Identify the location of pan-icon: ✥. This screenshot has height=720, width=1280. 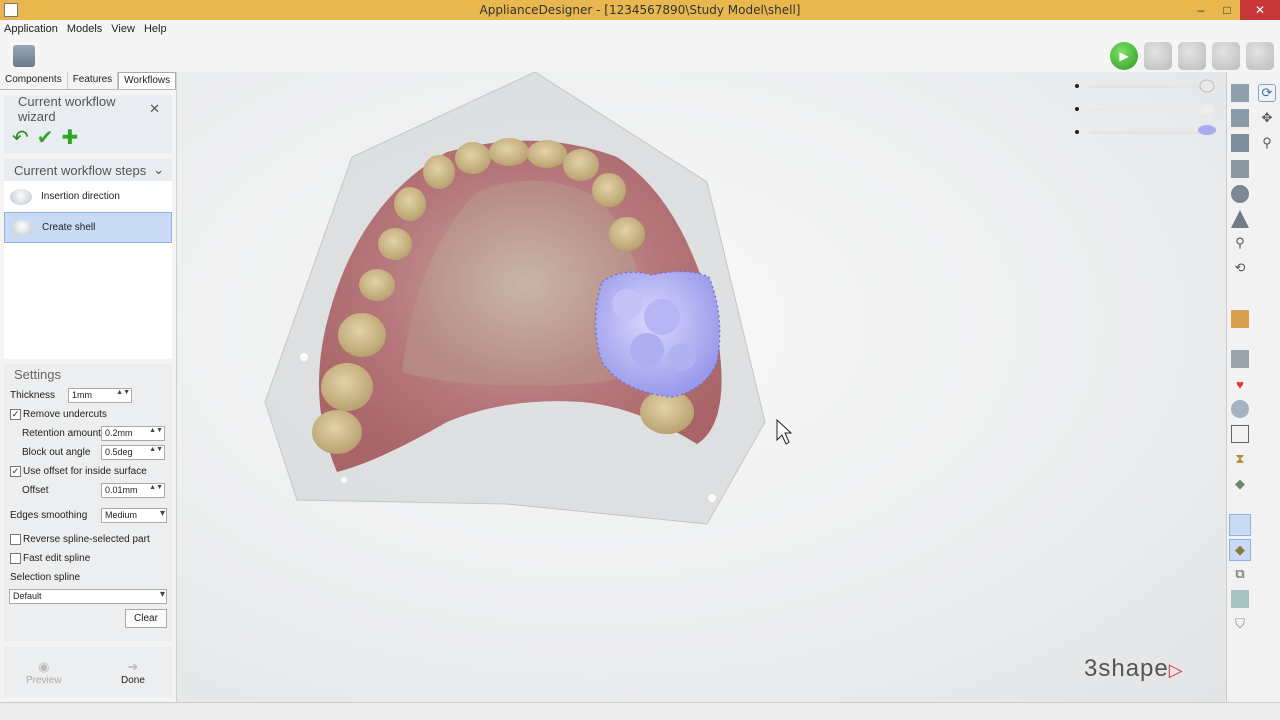
(1267, 118).